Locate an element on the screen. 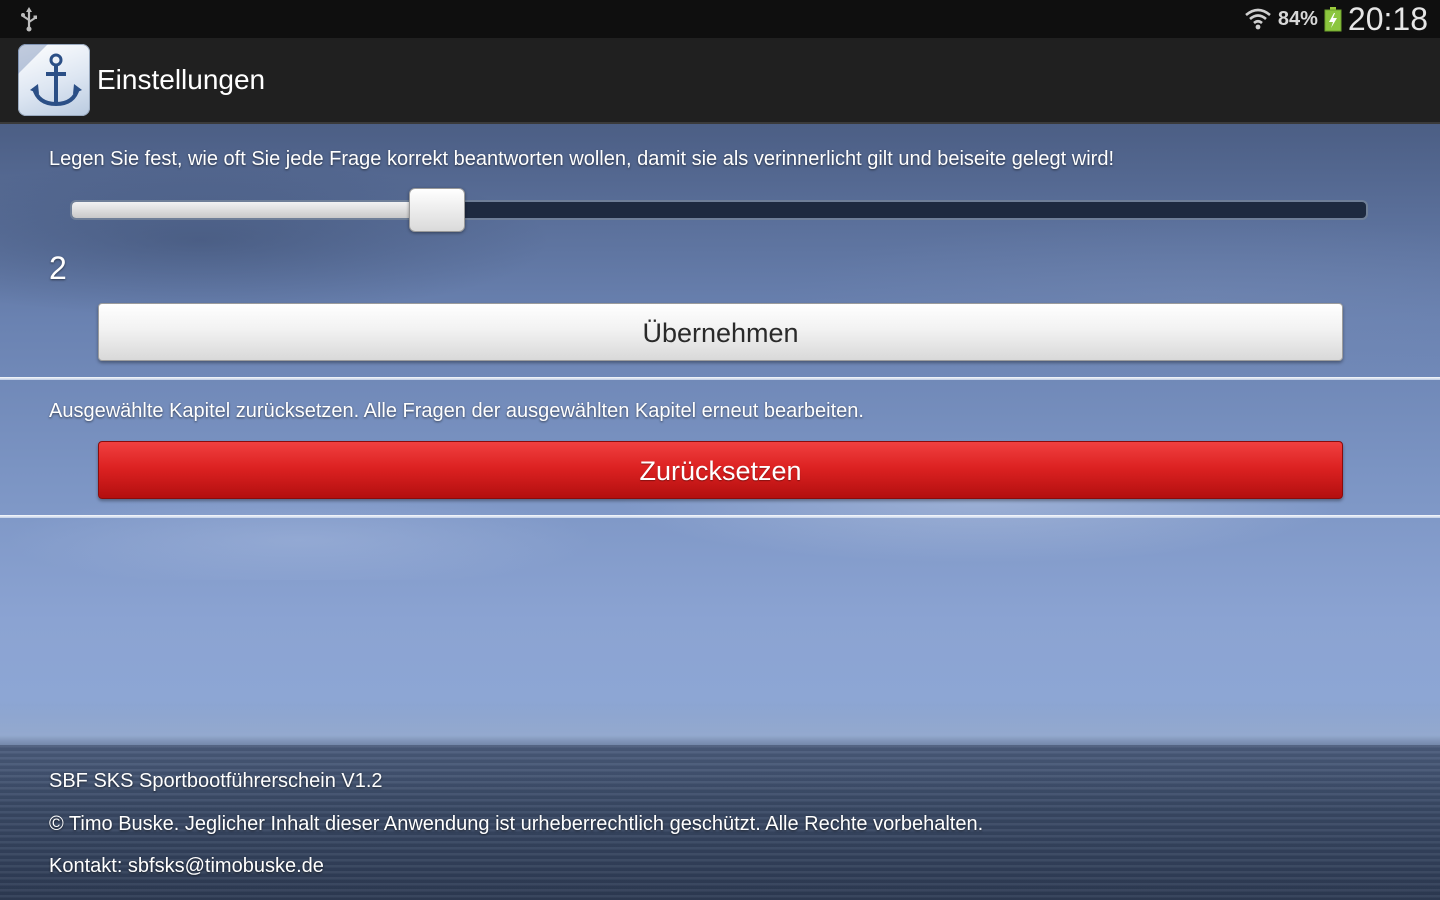 The width and height of the screenshot is (1440, 900). battery-percent: 84% is located at coordinates (1297, 18).